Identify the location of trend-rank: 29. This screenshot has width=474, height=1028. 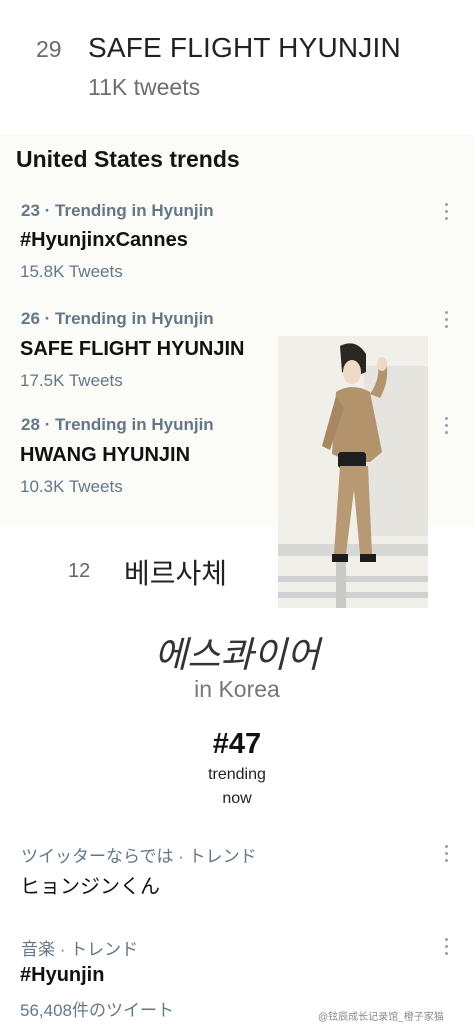
(49, 49).